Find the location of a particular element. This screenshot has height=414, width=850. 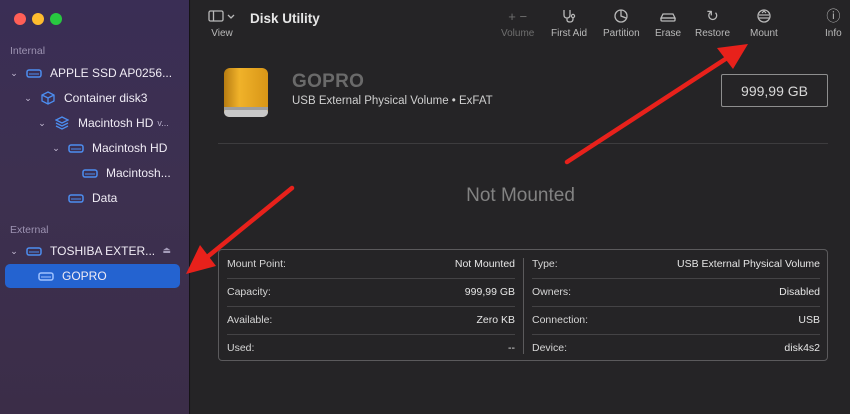

partition-button: Partition is located at coordinates (621, 22).